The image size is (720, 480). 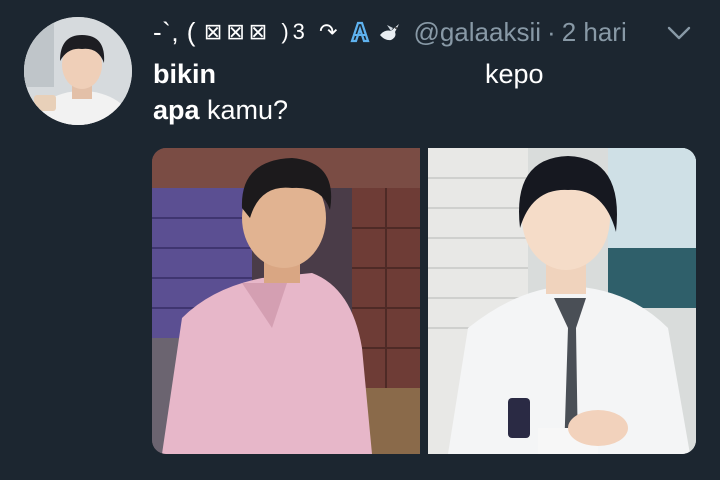 What do you see at coordinates (424, 473) in the screenshot?
I see `tweet-actions-bar` at bounding box center [424, 473].